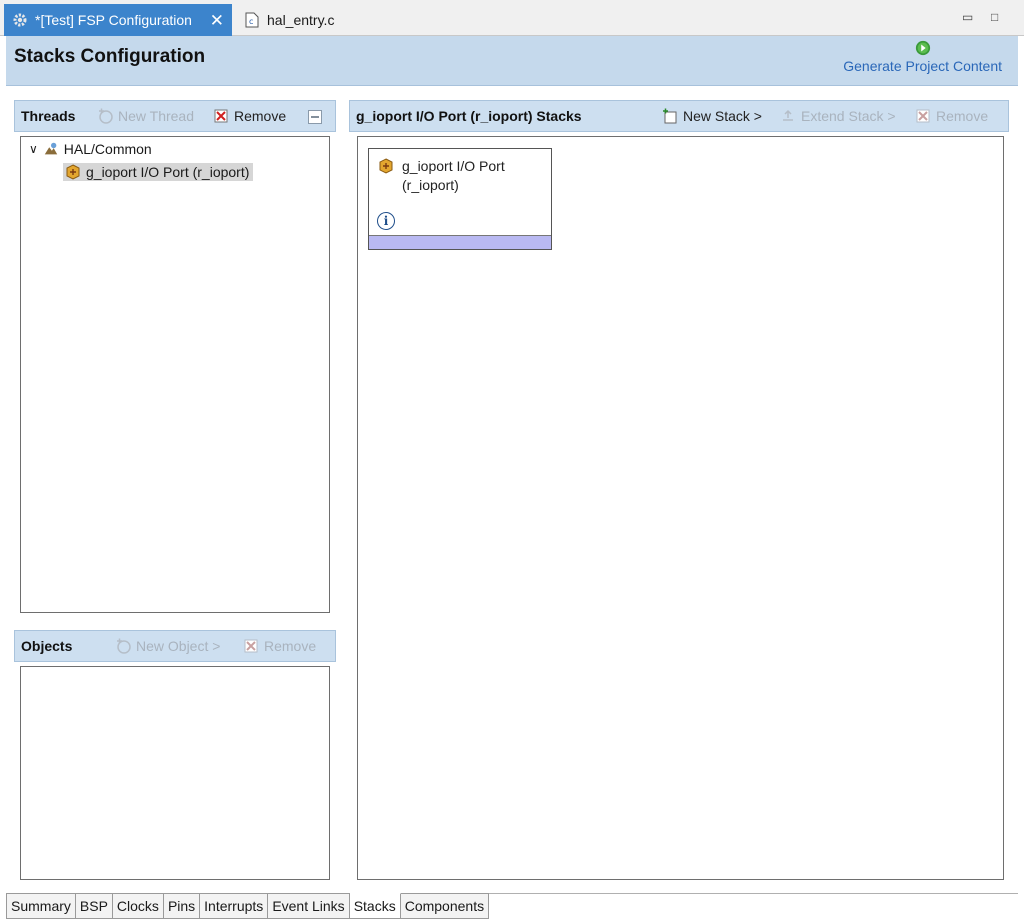  I want to click on chevron-down-icon: ∨, so click(33, 149).